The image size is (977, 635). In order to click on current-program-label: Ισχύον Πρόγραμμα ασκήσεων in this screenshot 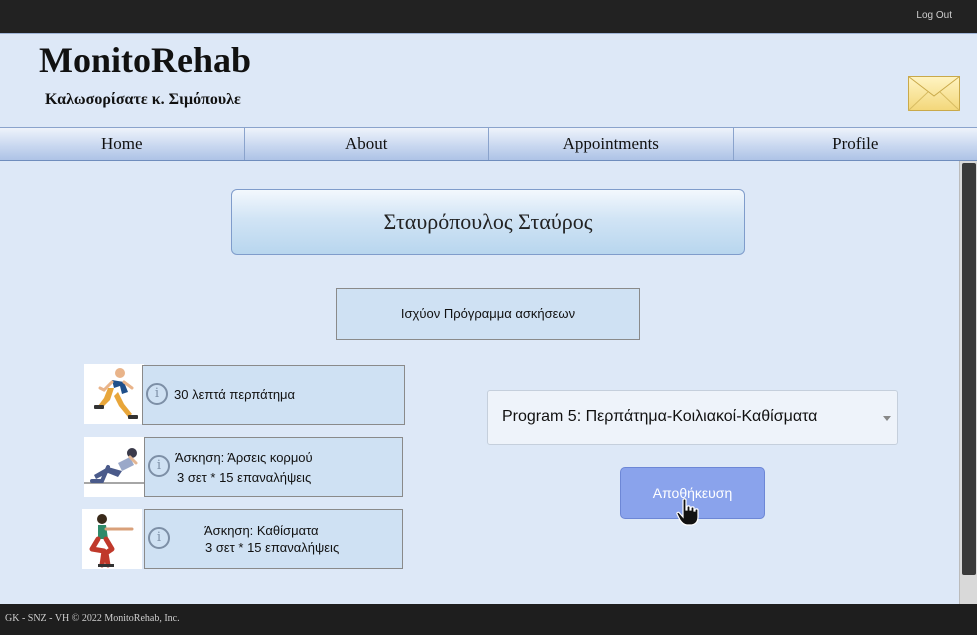, I will do `click(488, 314)`.